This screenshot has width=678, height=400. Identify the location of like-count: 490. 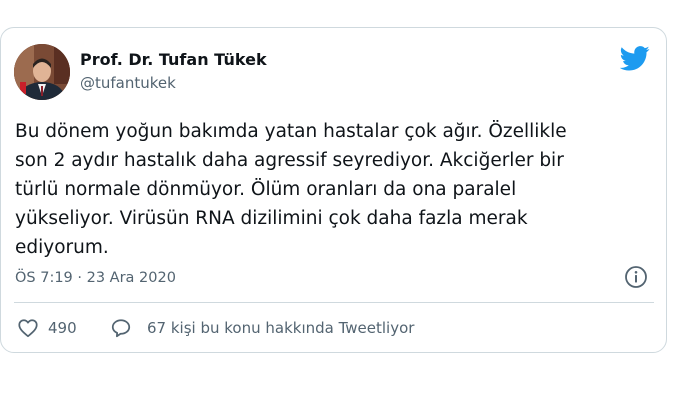
(62, 328).